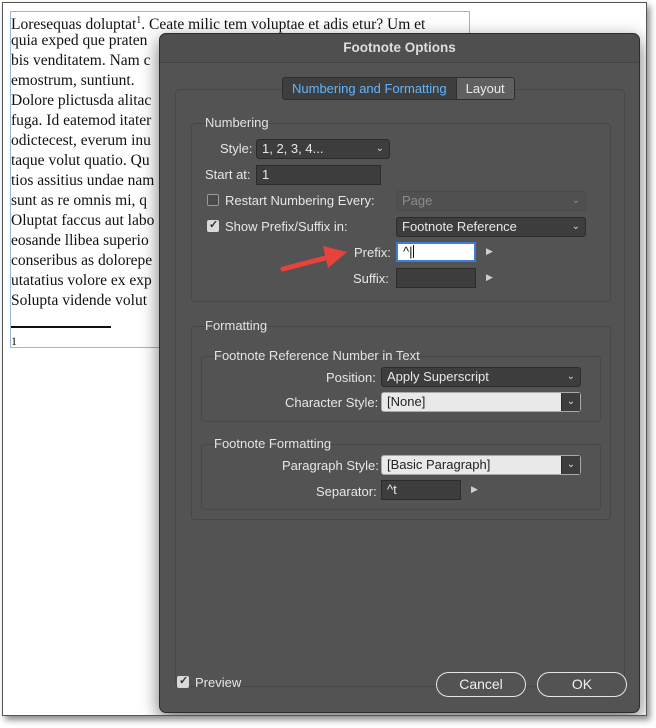 Image resolution: width=656 pixels, height=728 pixels. What do you see at coordinates (83, 220) in the screenshot?
I see `doc-line: Oluptat faccus aut labo` at bounding box center [83, 220].